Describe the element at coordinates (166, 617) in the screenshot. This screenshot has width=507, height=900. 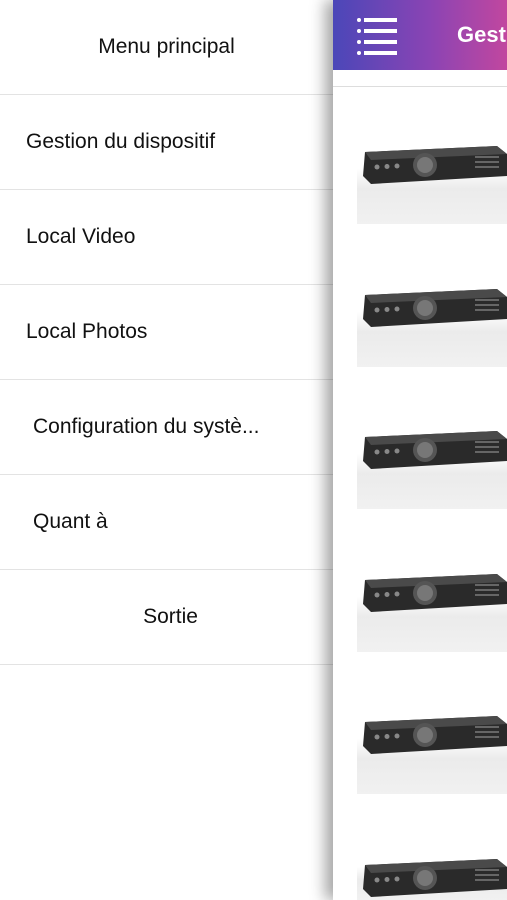
I see `menu-item-exit: Sortie` at that location.